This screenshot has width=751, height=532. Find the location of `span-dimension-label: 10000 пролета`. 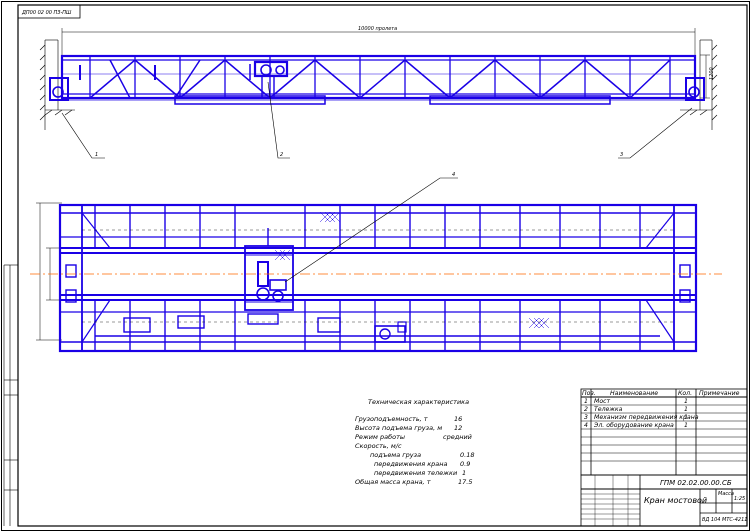

span-dimension-label: 10000 пролета is located at coordinates (377, 29).